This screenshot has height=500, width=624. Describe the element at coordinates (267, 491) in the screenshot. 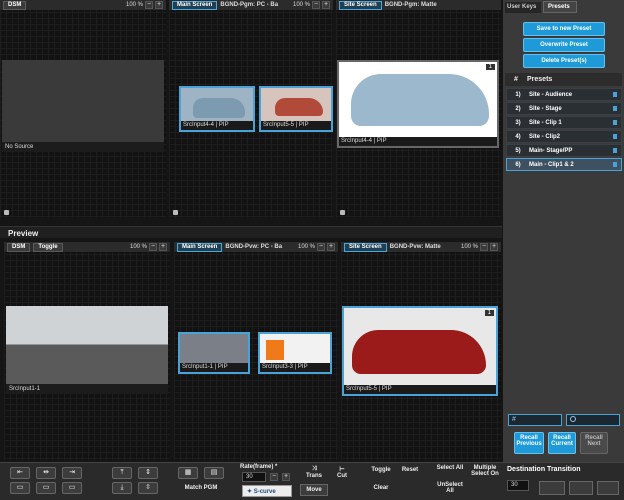

I see `curve-select: ✦ S-curve` at that location.